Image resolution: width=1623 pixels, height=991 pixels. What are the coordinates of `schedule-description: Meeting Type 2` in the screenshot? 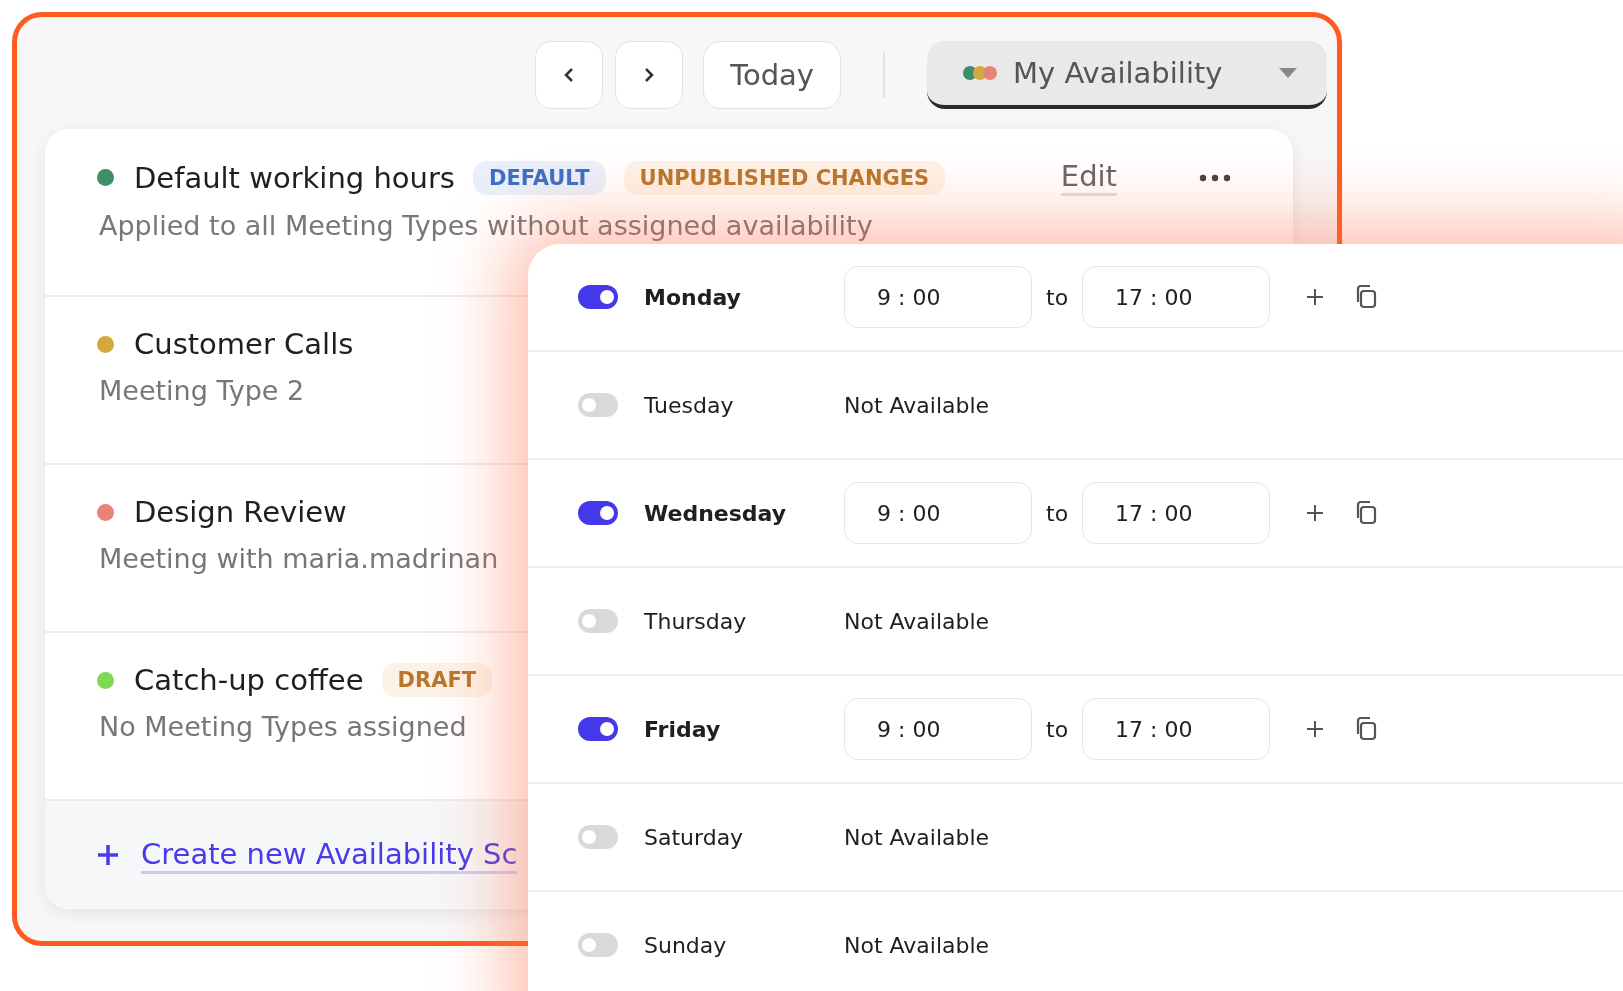 It's located at (201, 390).